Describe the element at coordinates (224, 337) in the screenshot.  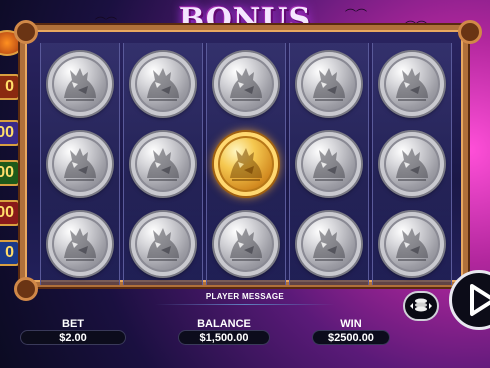
I see `balance-value: $1,500.00` at that location.